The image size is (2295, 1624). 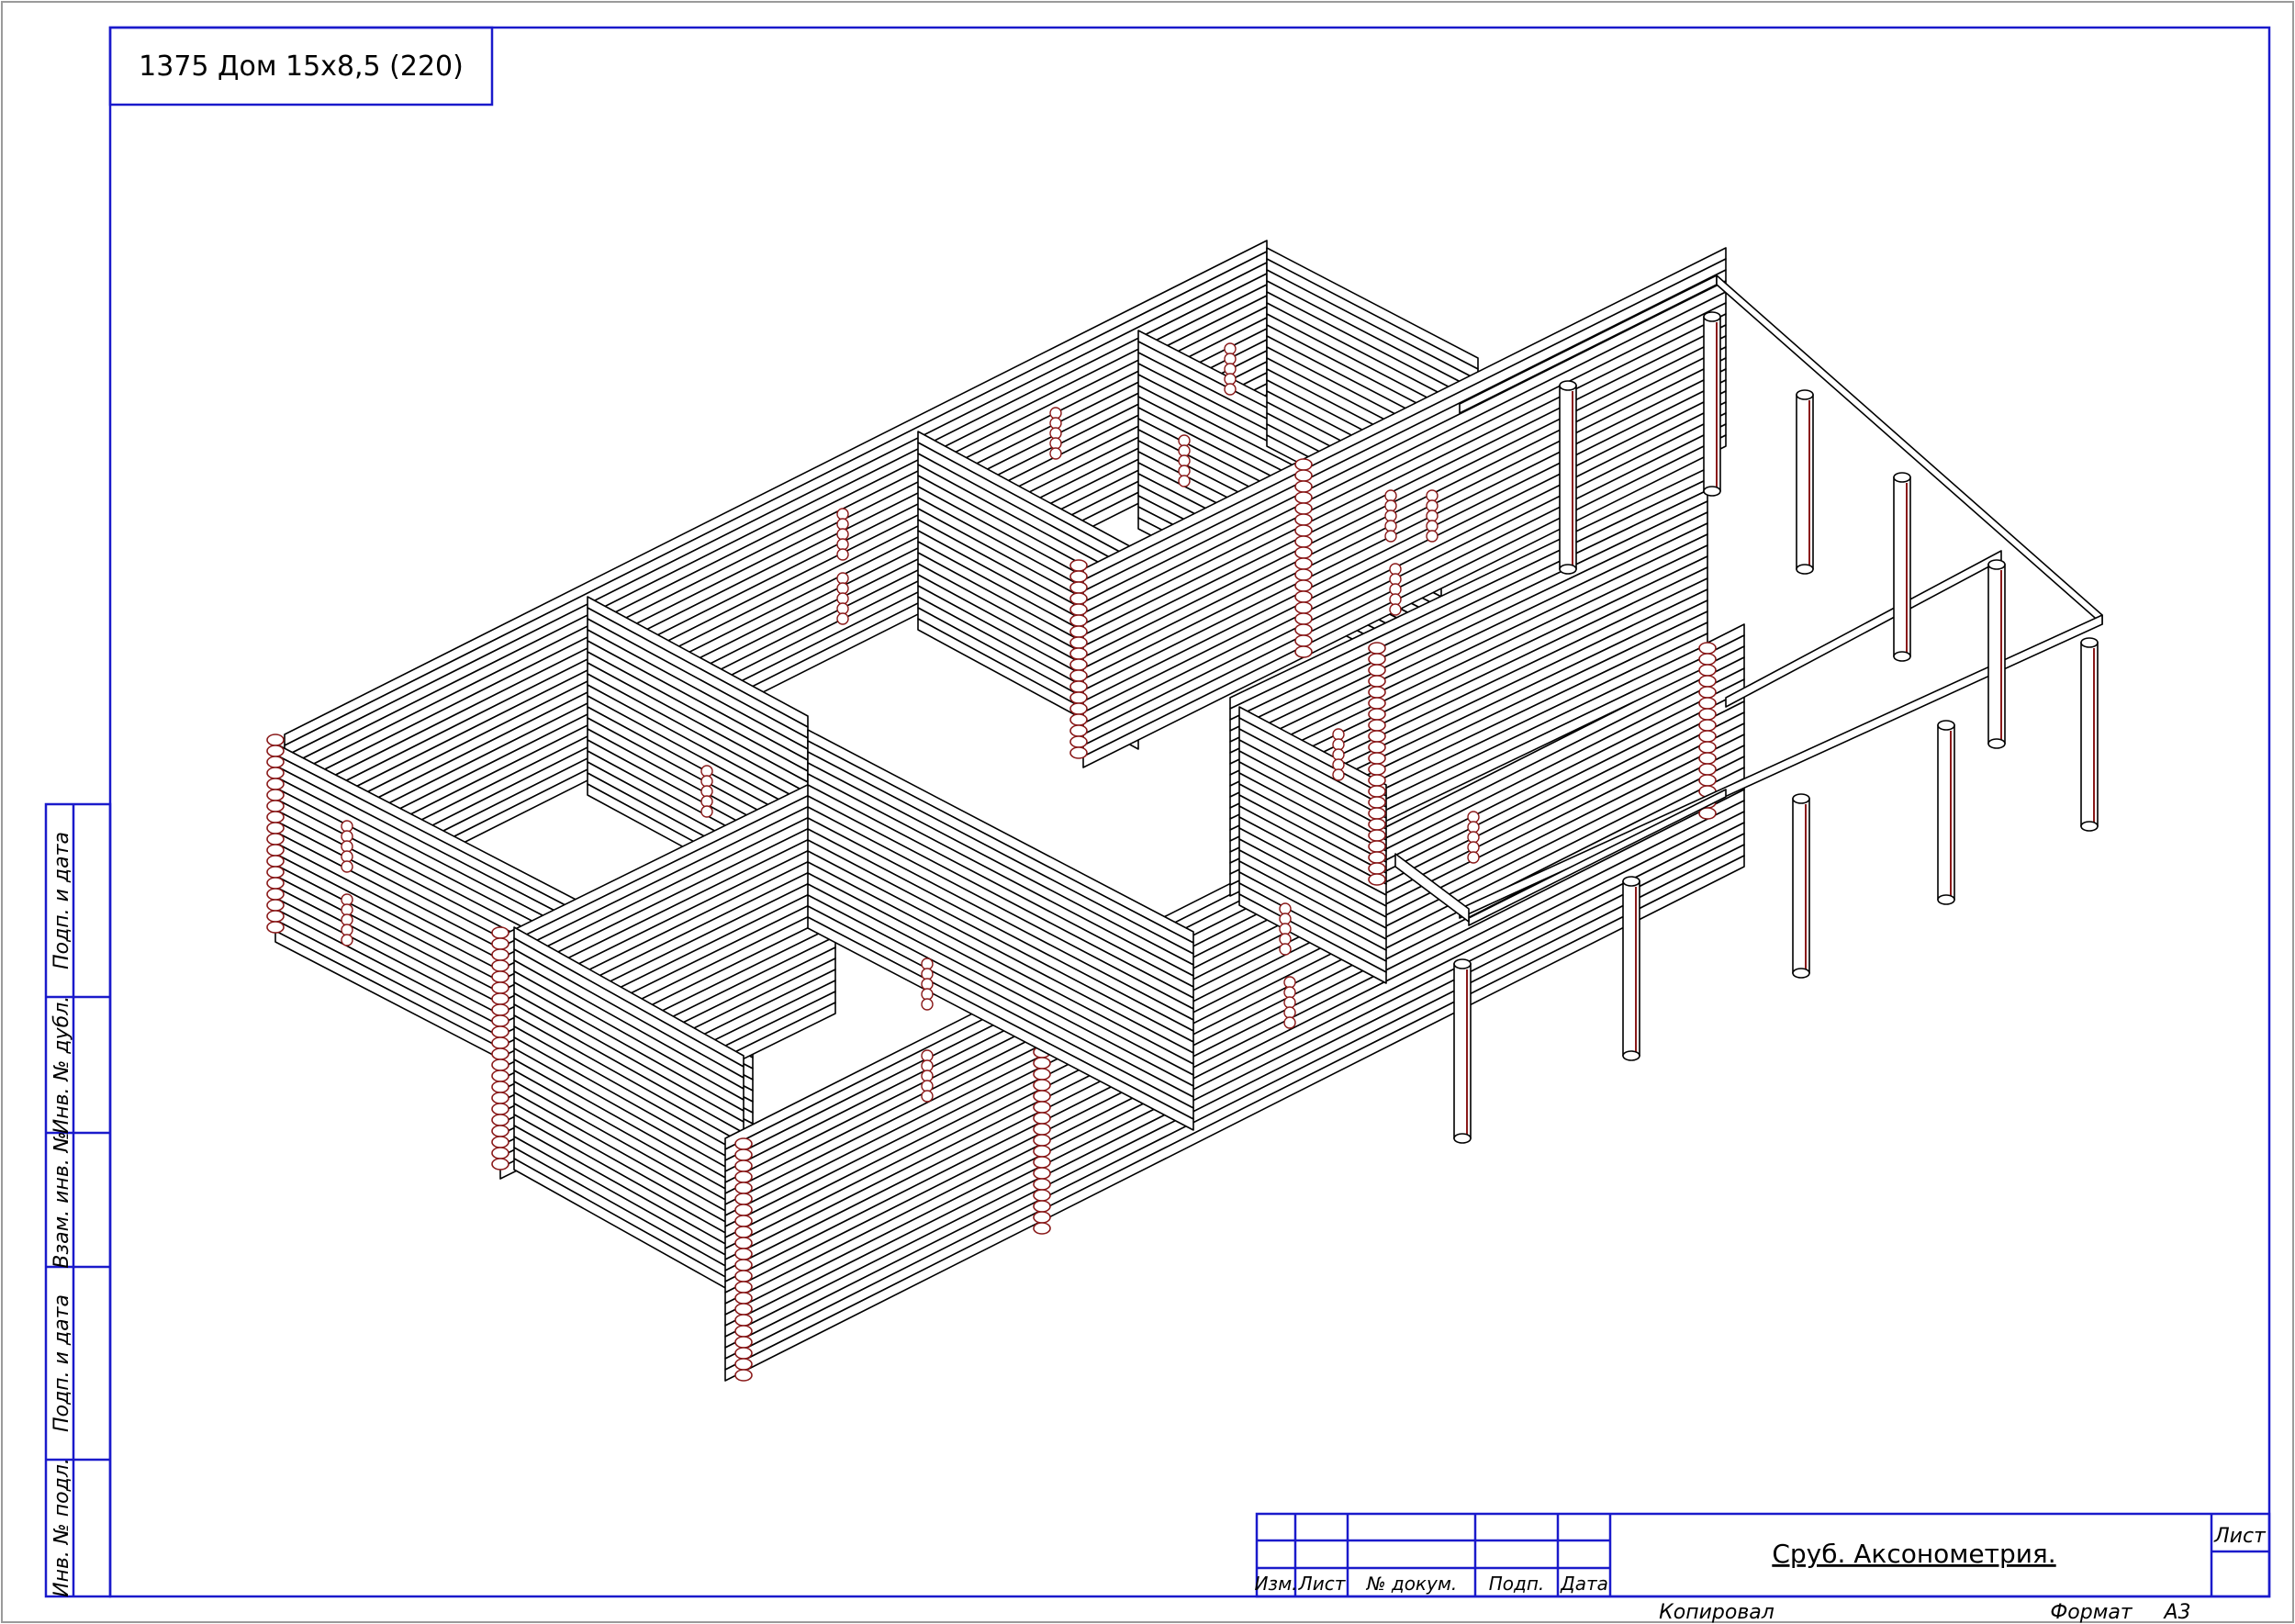 I want to click on title-block-headers: Изм. Лист № докум. Подп. Дата, so click(x=1431, y=1584).